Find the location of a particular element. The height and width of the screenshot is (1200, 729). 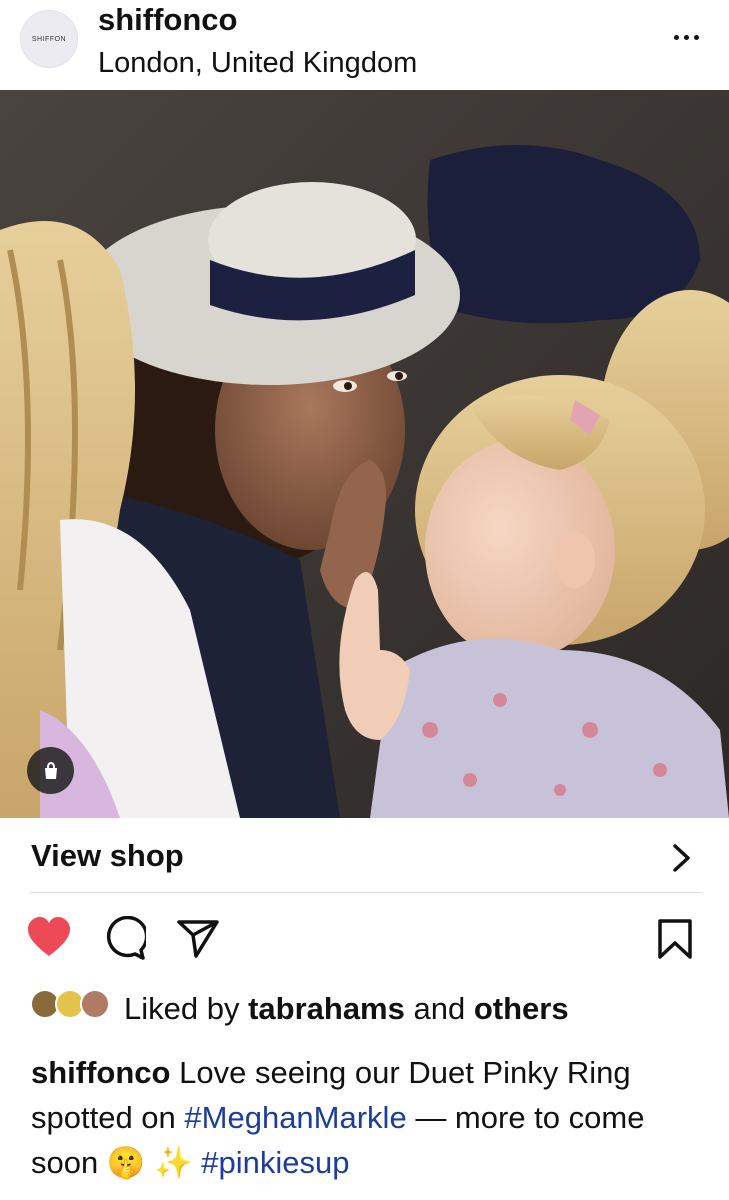

shopping-bag-icon is located at coordinates (50, 770).